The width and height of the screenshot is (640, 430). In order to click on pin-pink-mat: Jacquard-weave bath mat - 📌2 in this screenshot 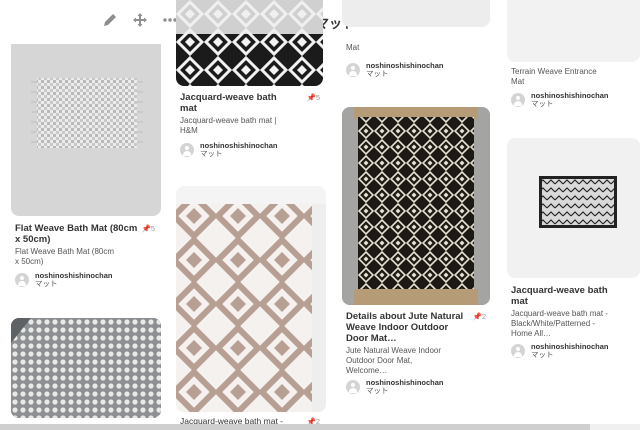, I will do `click(251, 308)`.